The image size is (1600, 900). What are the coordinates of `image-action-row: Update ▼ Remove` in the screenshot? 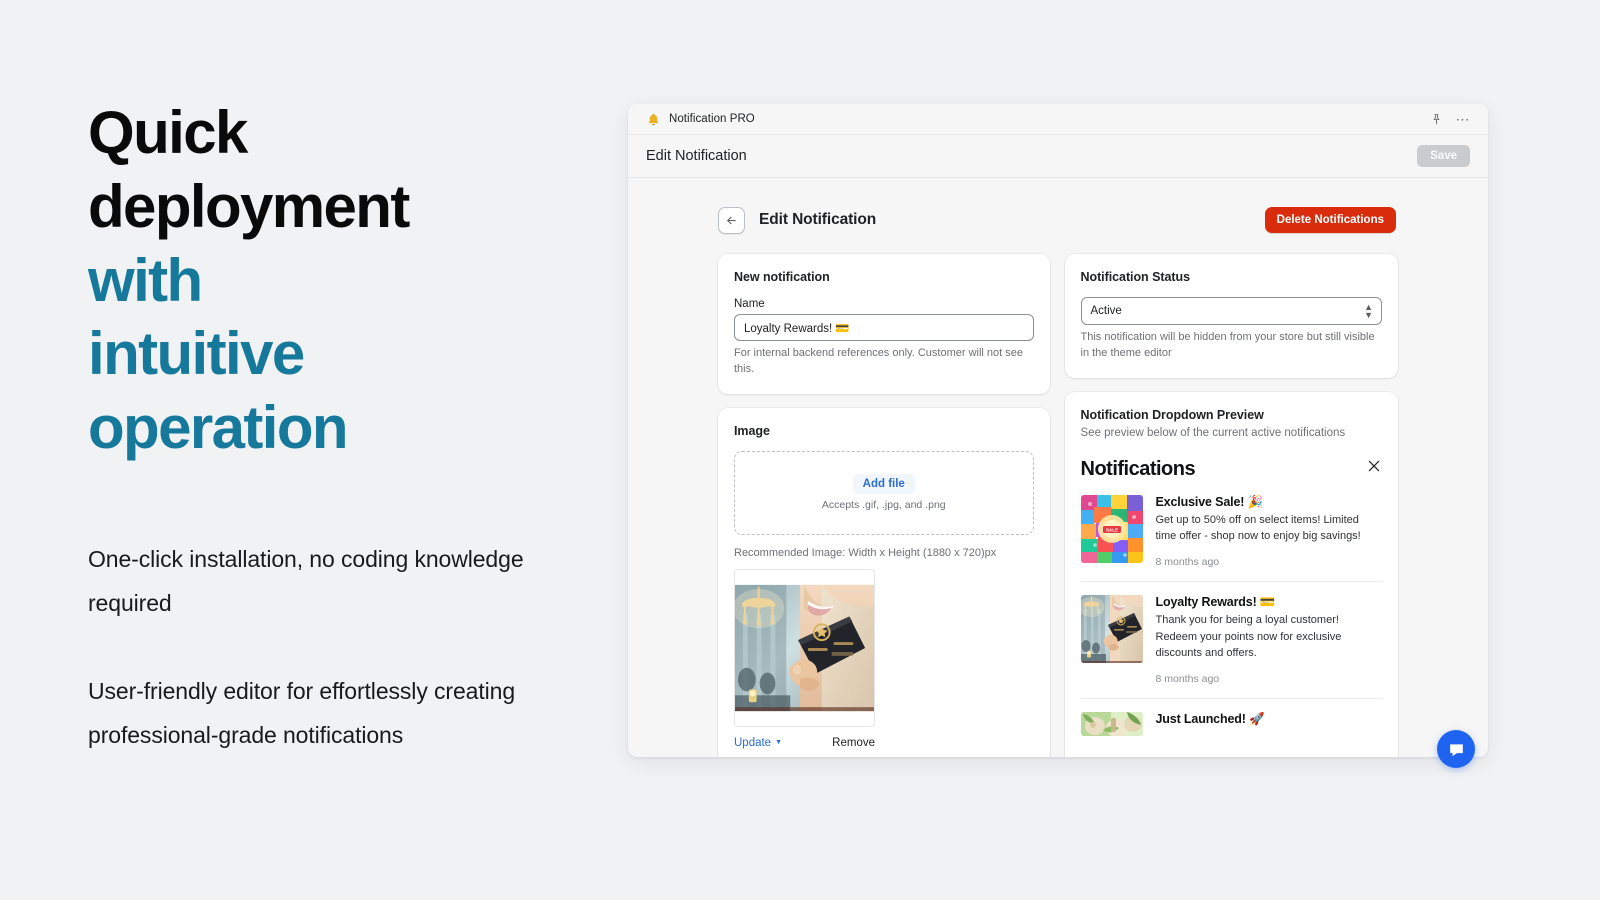 It's located at (804, 743).